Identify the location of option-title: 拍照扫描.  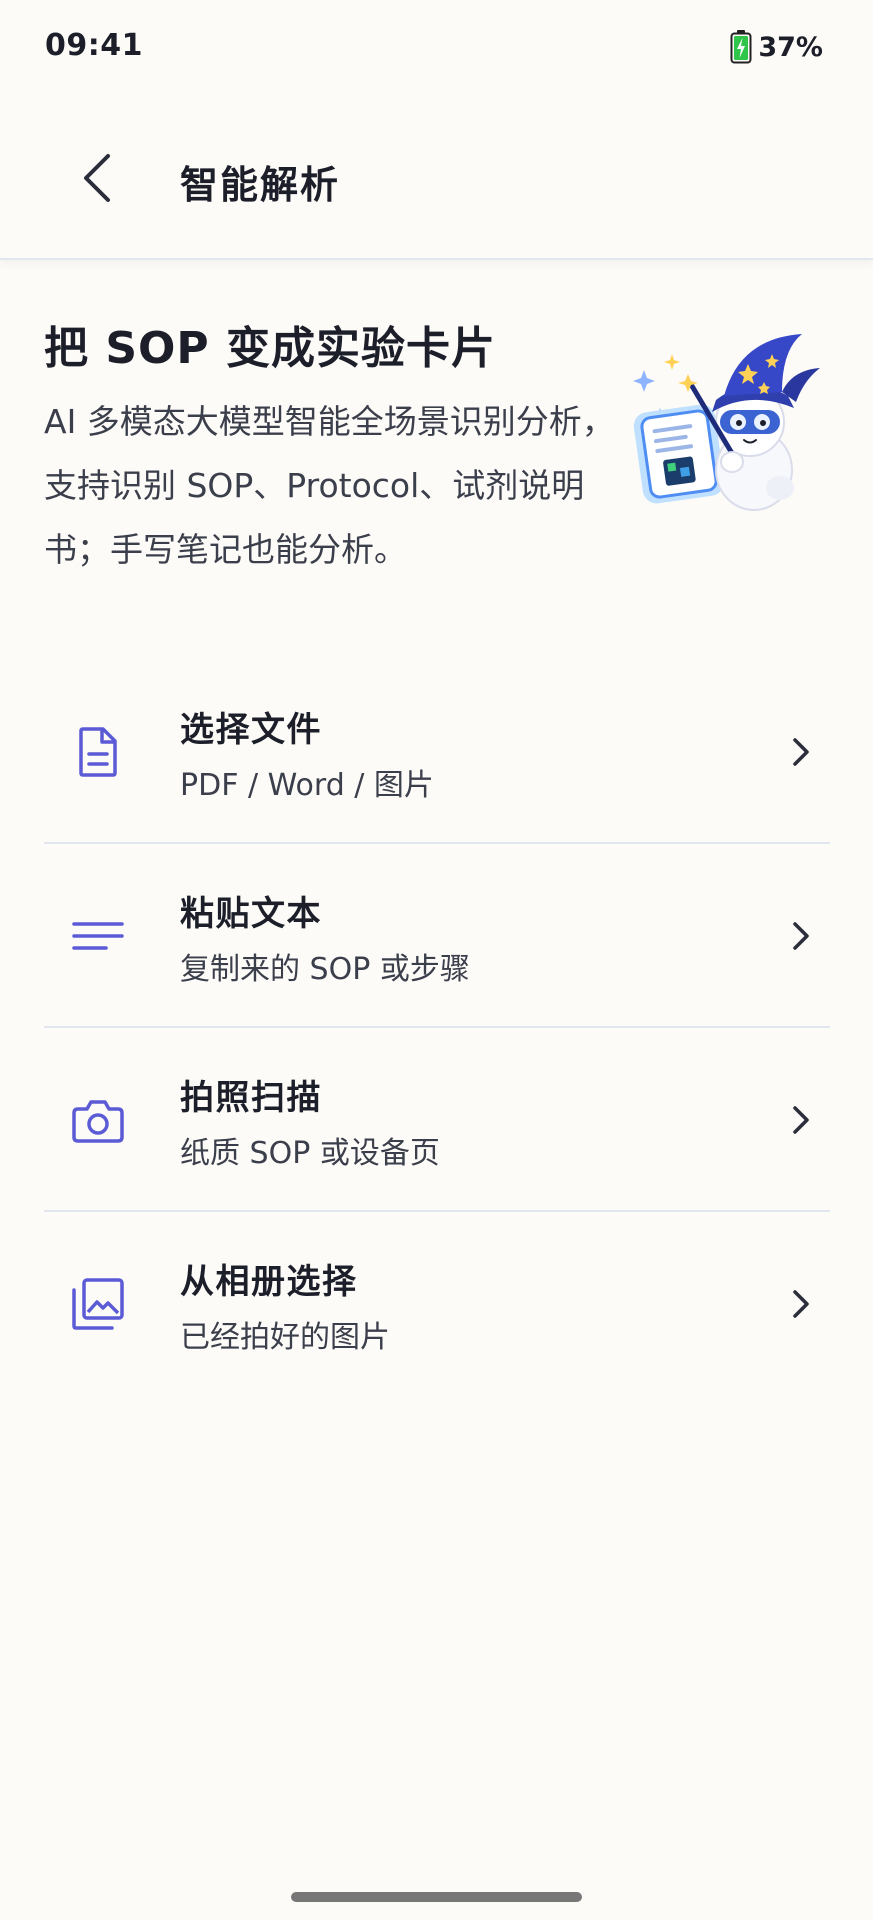
(251, 1098).